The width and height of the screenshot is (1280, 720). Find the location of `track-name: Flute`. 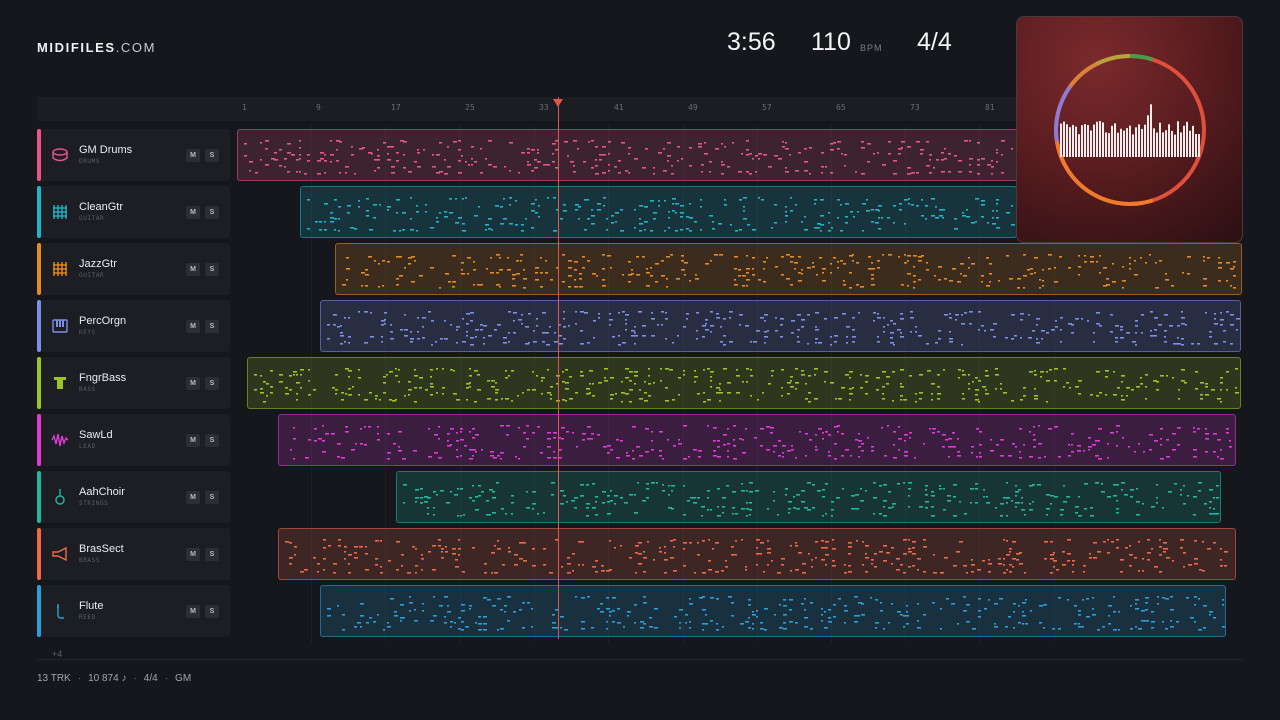

track-name: Flute is located at coordinates (91, 606).